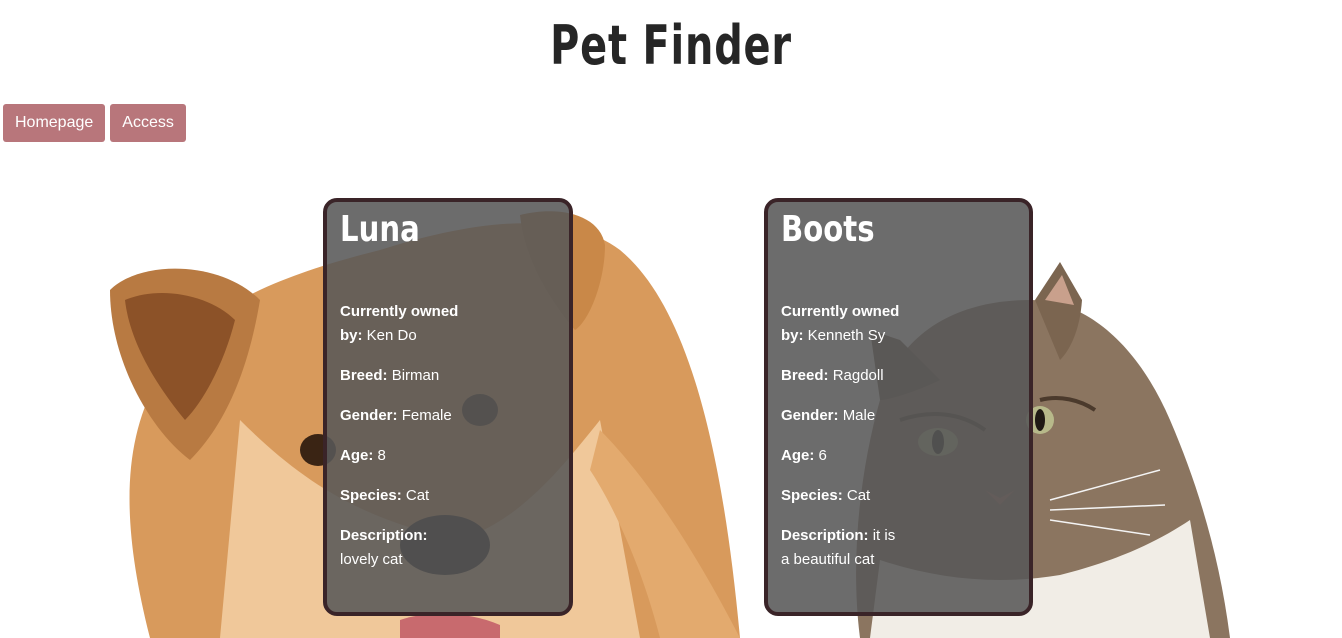 Image resolution: width=1342 pixels, height=638 pixels. I want to click on gender-value: Female, so click(426, 415).